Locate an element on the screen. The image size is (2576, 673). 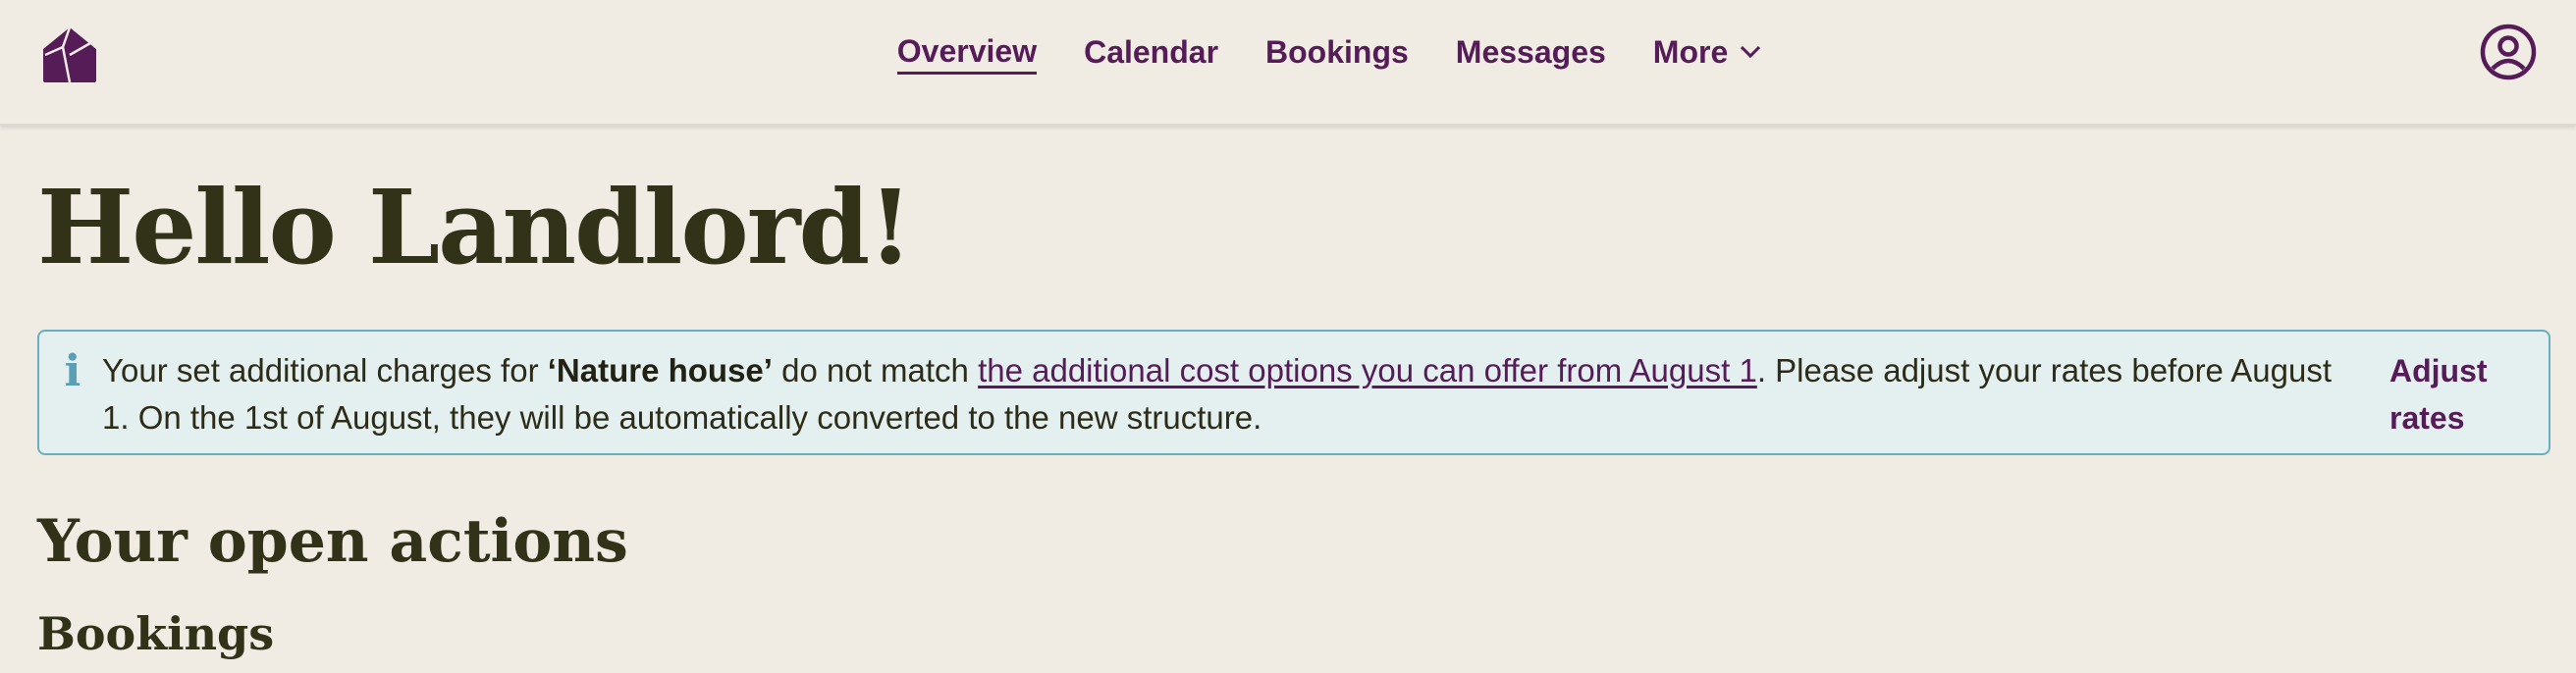
user-profile-icon is located at coordinates (2508, 52).